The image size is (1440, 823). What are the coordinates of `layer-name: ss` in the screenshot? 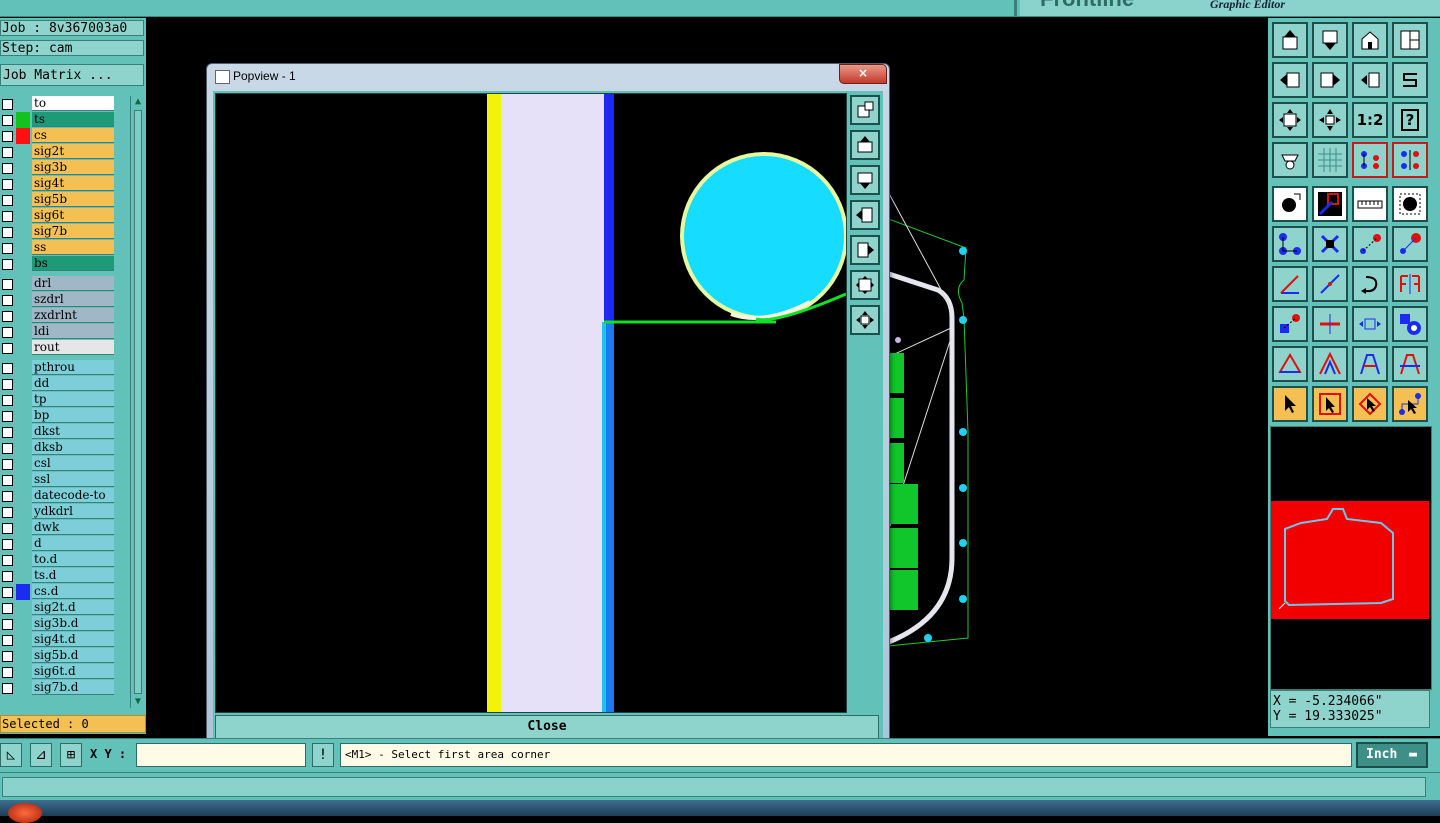 It's located at (73, 247).